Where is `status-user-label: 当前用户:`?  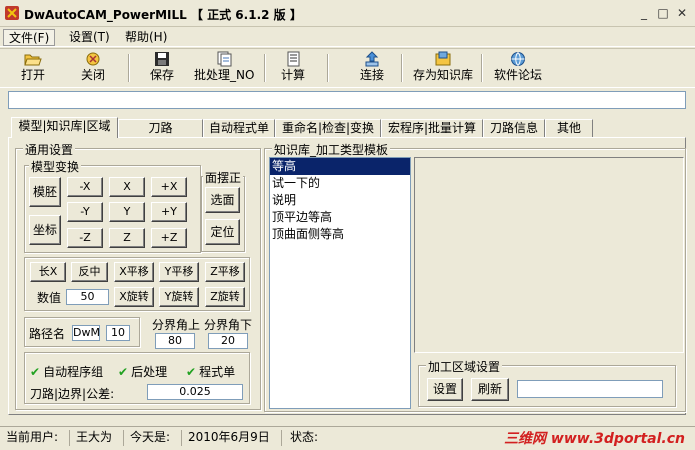 status-user-label: 当前用户: is located at coordinates (36, 438).